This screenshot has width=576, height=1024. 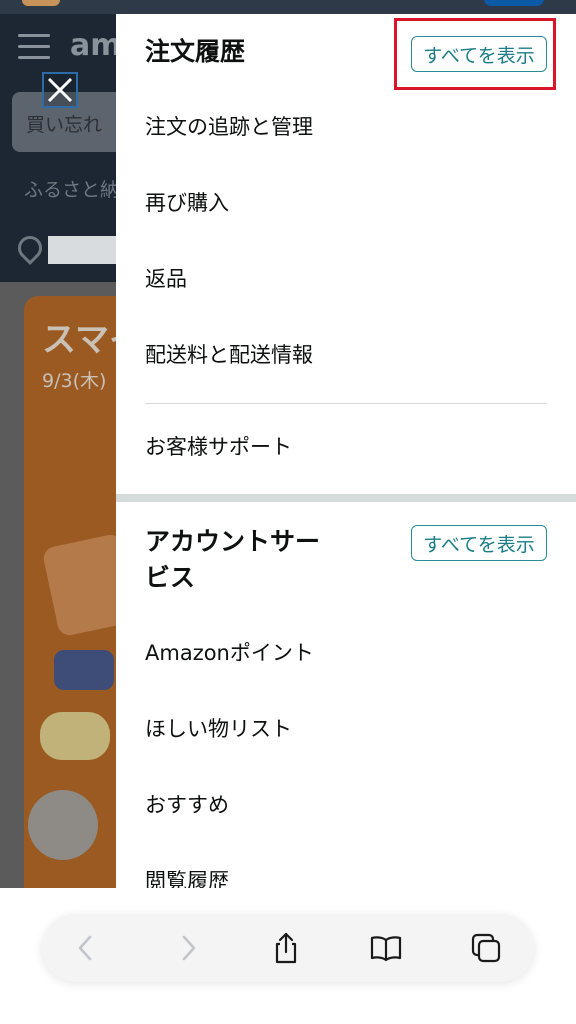 I want to click on highlight-box, so click(x=475, y=54).